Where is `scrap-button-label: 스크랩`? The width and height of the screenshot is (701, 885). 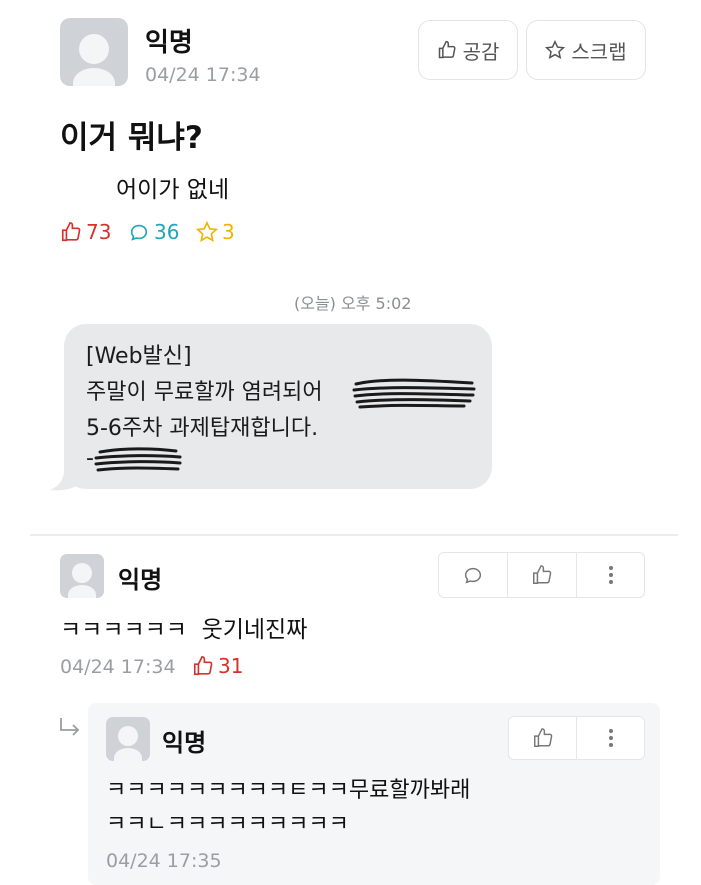
scrap-button-label: 스크랩 is located at coordinates (599, 51).